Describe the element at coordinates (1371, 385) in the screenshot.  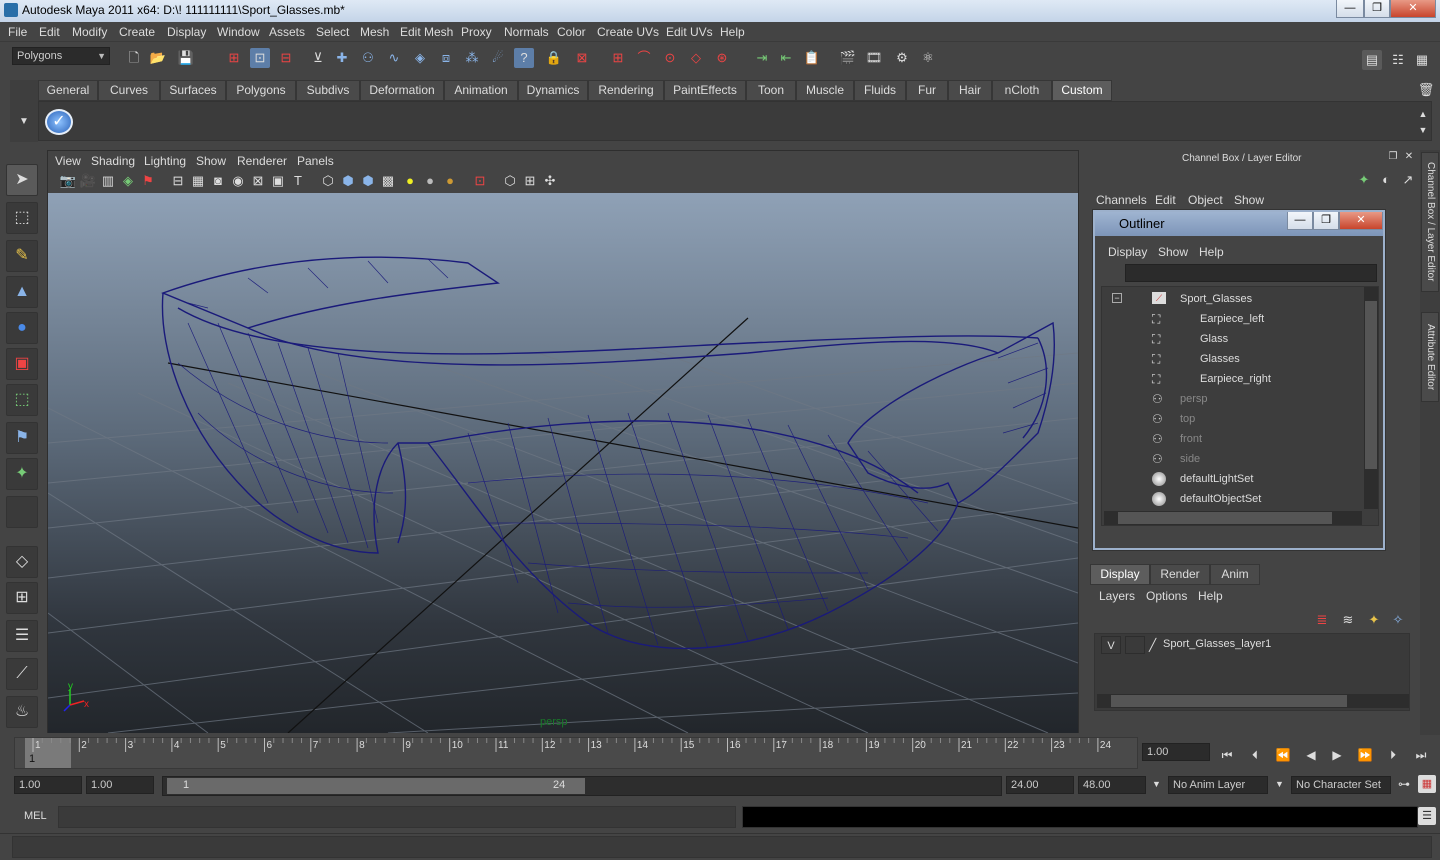
I see `outliner-vscroll-thumb` at that location.